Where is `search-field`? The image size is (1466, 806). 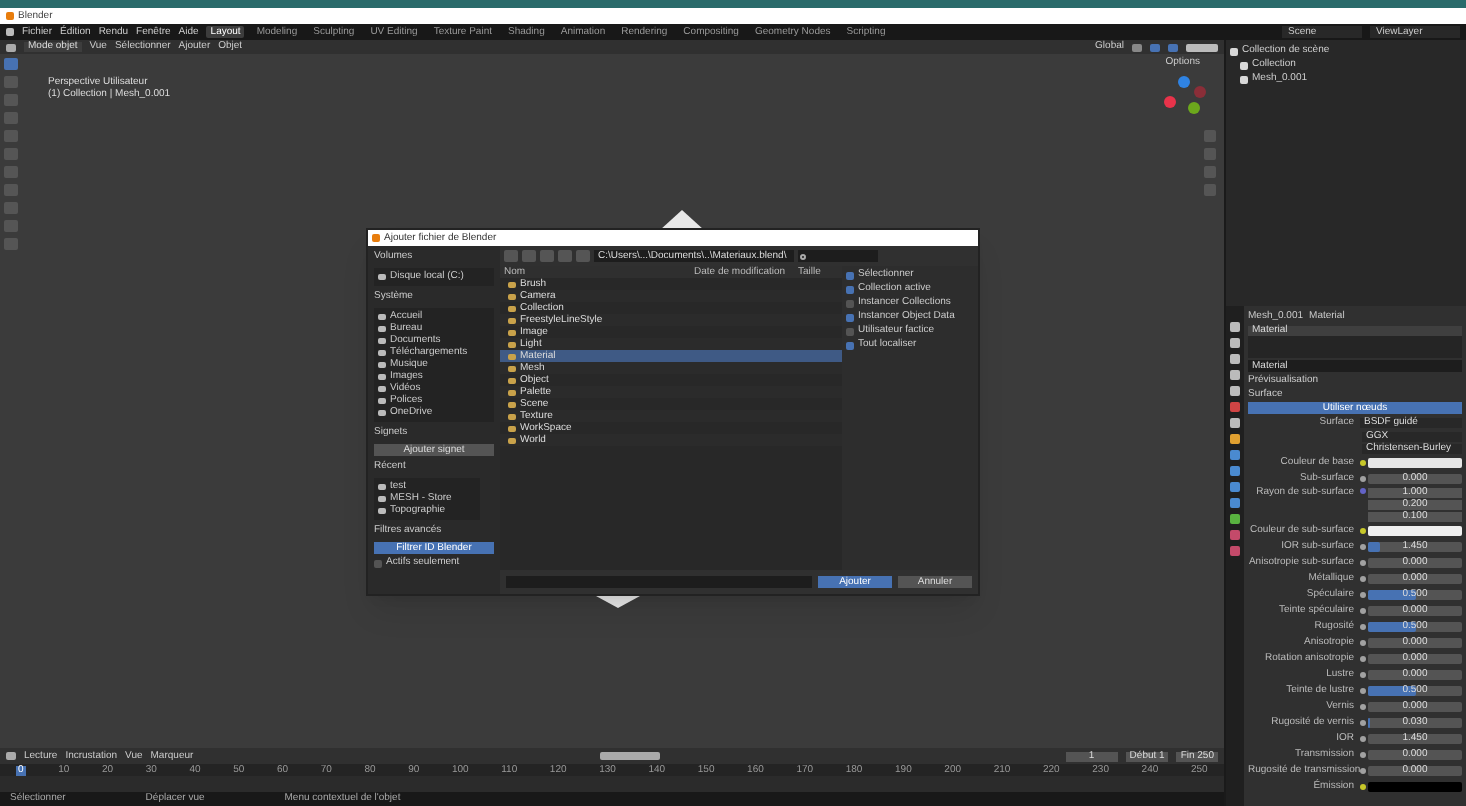 search-field is located at coordinates (838, 256).